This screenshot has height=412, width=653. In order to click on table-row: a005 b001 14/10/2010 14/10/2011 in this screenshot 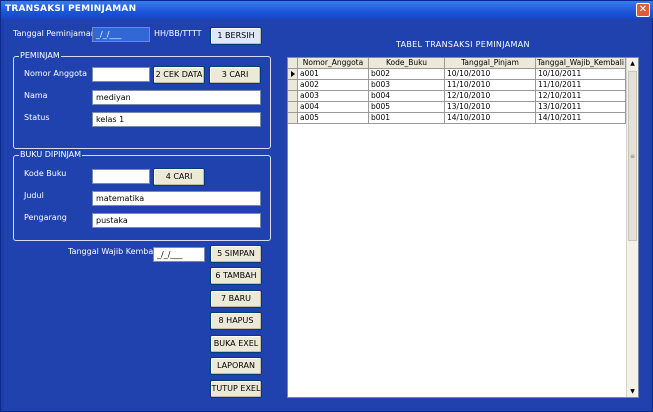, I will do `click(457, 118)`.